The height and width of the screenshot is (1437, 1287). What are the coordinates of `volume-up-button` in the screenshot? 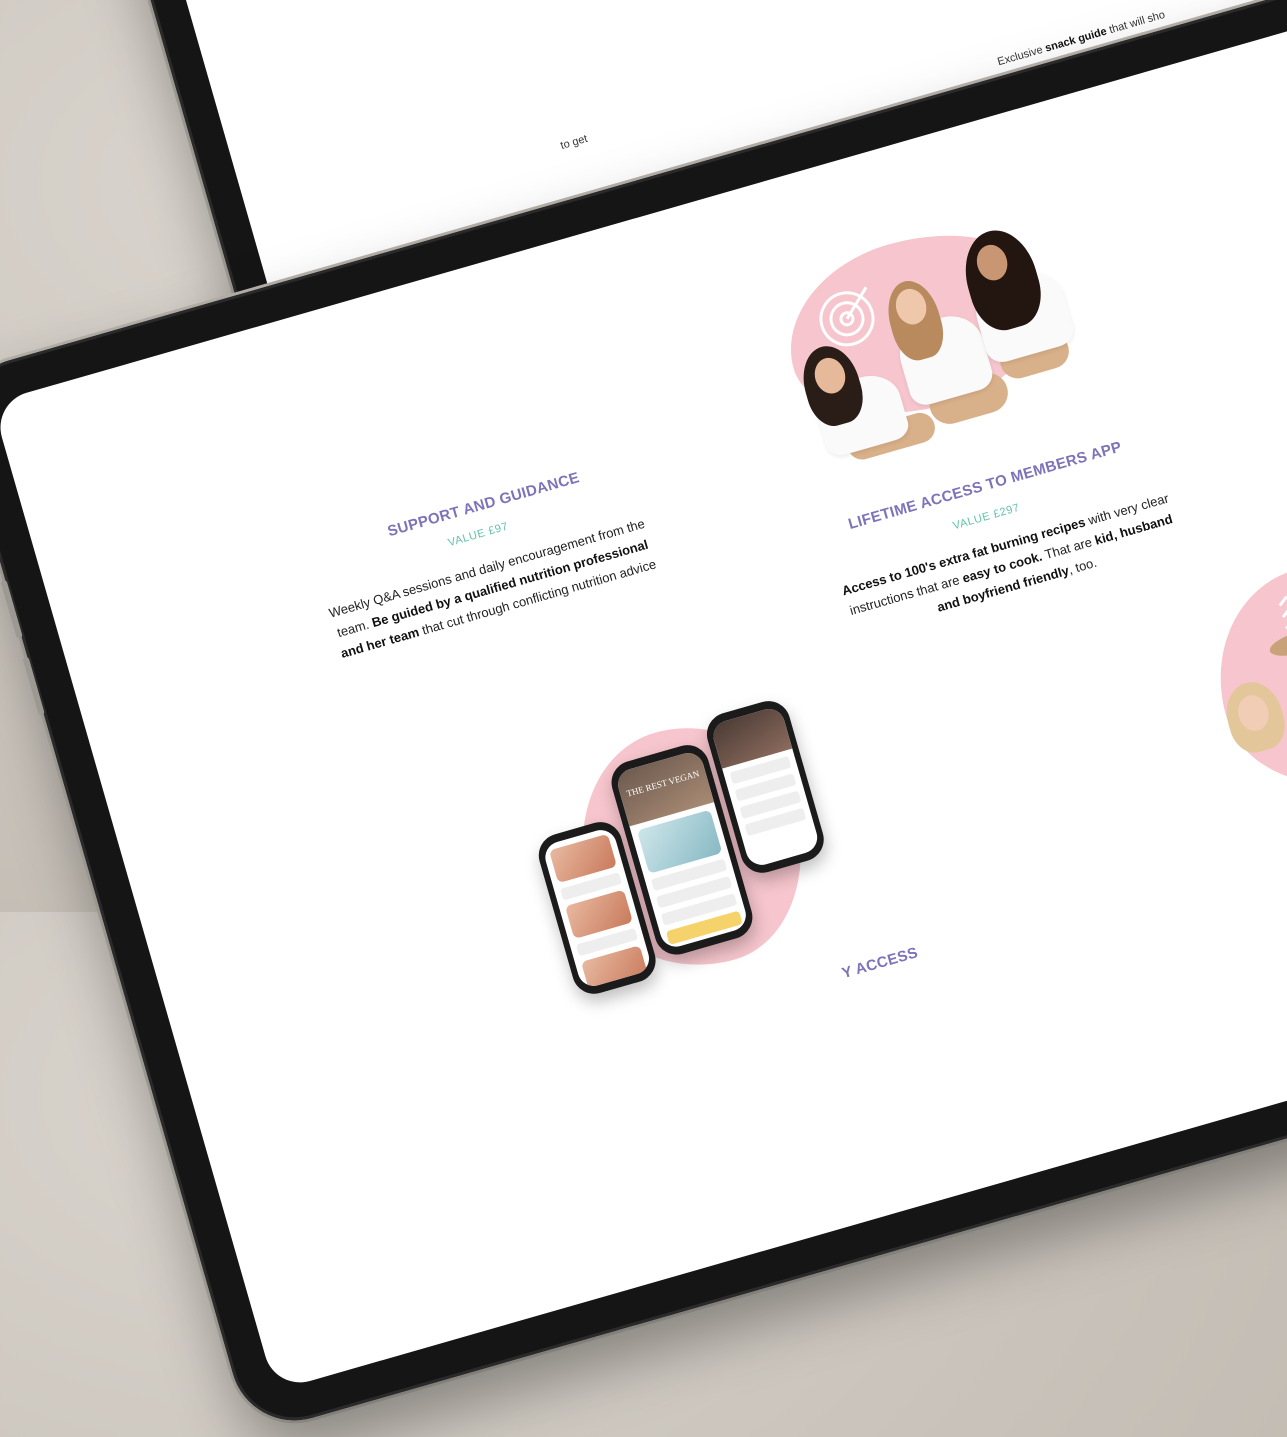 It's located at (11, 609).